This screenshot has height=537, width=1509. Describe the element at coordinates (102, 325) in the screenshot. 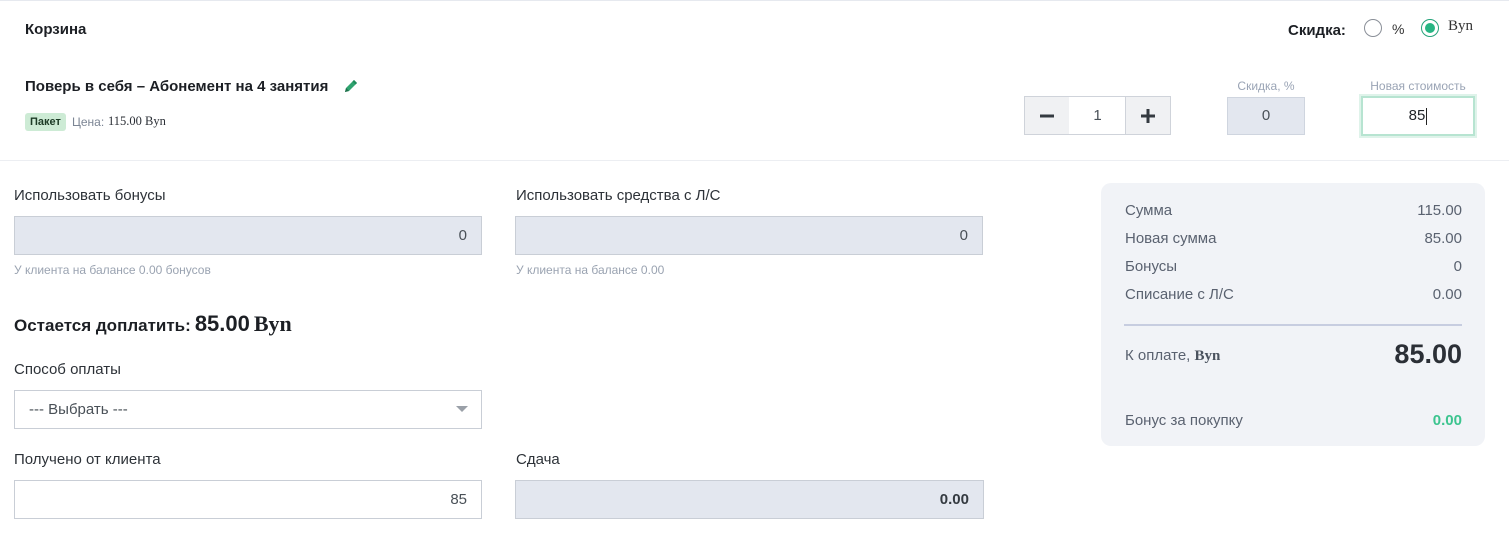

I see `remaining-label: Остается доплатить:` at that location.